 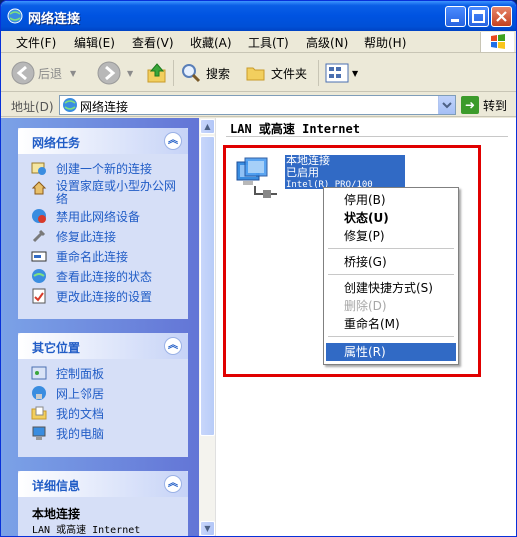 I want to click on go-button: ➜ 转到, so click(x=484, y=105).